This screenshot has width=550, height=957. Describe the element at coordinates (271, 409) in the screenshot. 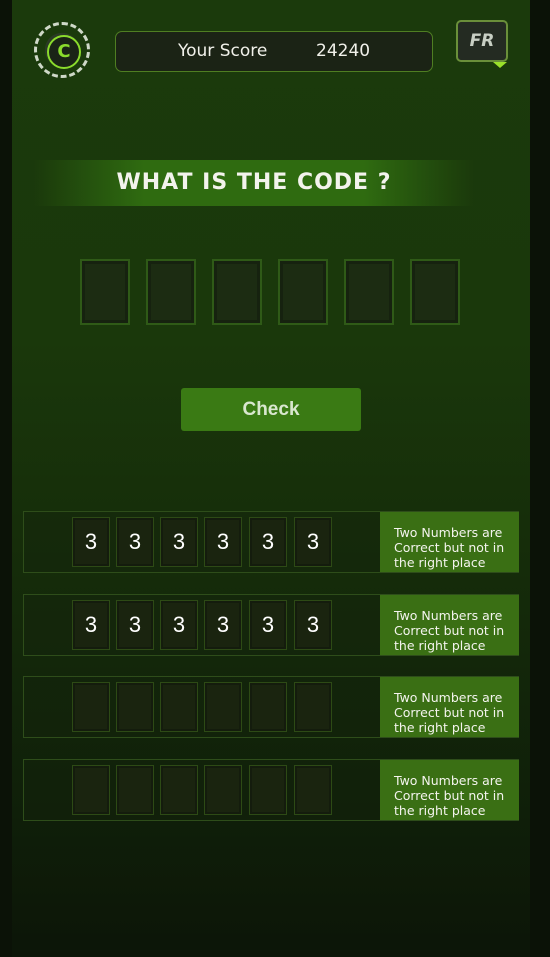

I see `check-button: Check` at that location.